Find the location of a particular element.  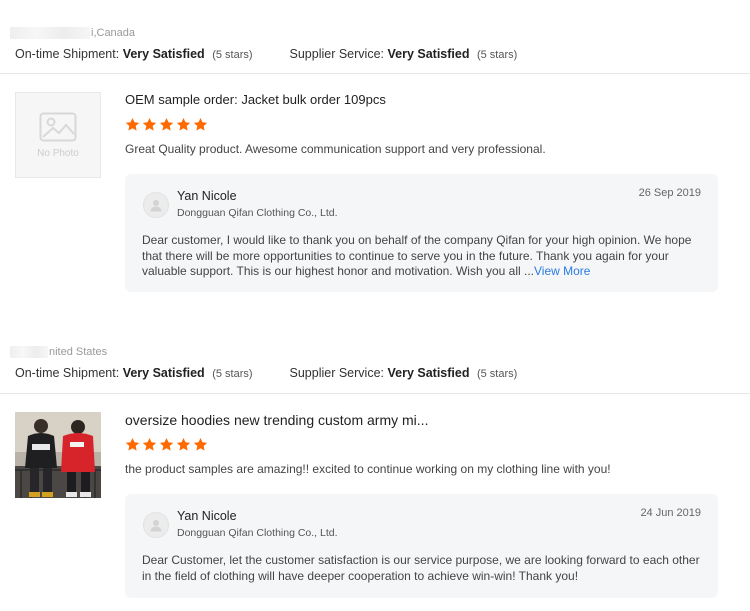

reviewer-location: i,Canada is located at coordinates (72, 33).